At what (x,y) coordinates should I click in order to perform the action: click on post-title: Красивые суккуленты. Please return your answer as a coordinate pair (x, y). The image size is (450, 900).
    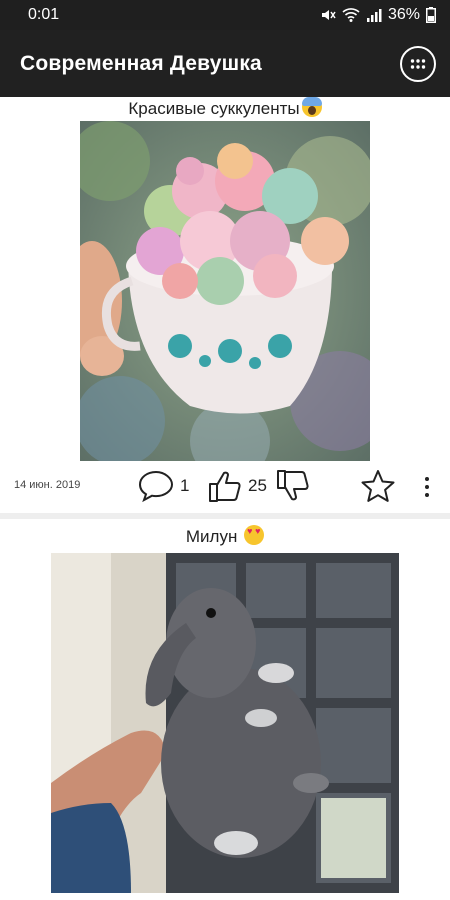
    Looking at the image, I should click on (225, 109).